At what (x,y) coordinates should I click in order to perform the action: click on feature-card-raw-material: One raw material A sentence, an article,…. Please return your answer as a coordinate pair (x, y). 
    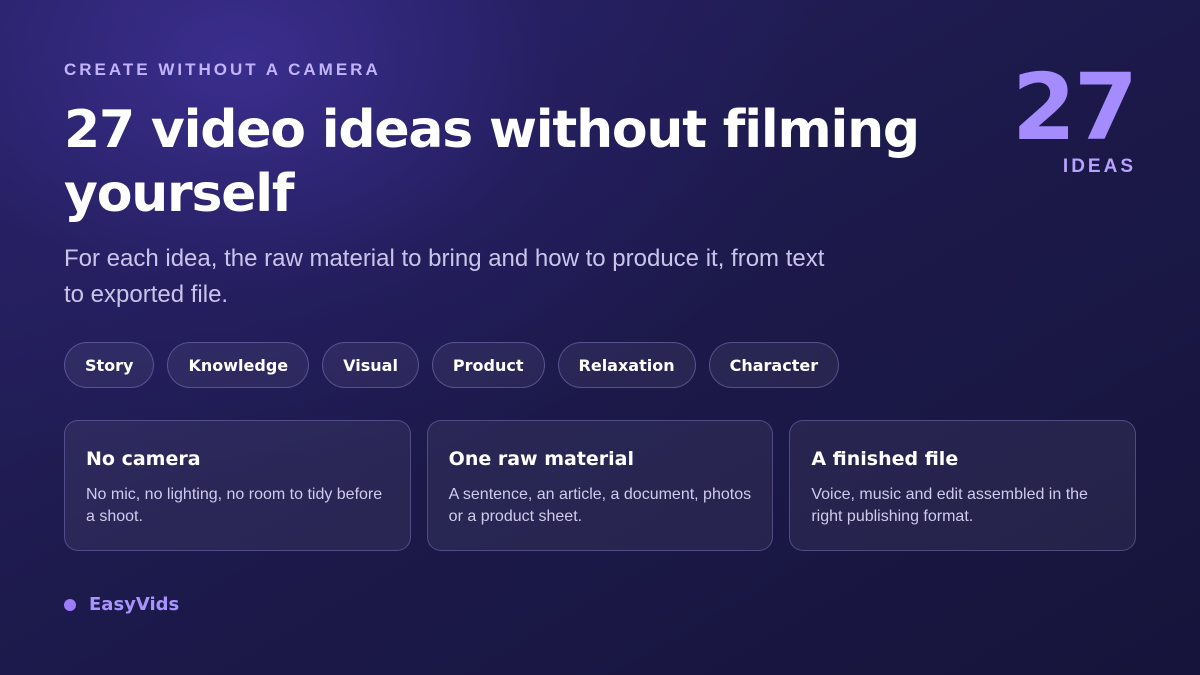
    Looking at the image, I should click on (600, 485).